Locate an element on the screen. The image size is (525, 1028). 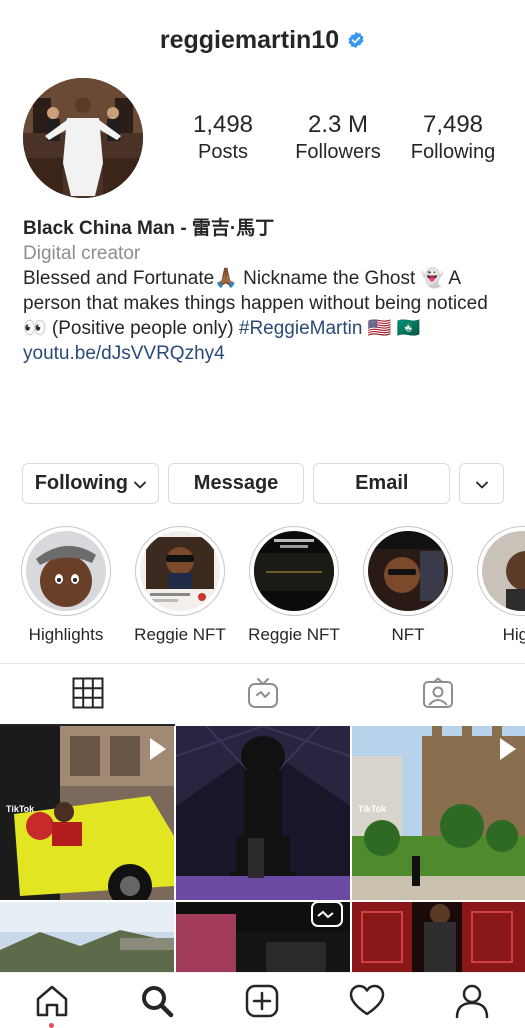
bio-hashtag: #ReggieMartin is located at coordinates (301, 328).